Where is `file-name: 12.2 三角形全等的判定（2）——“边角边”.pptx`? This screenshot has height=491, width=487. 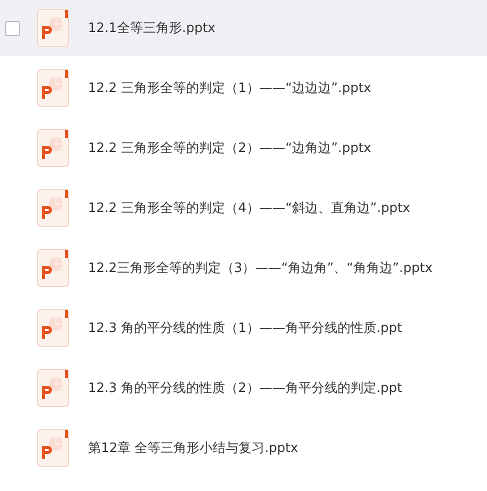
file-name: 12.2 三角形全等的判定（2）——“边角边”.pptx is located at coordinates (230, 148).